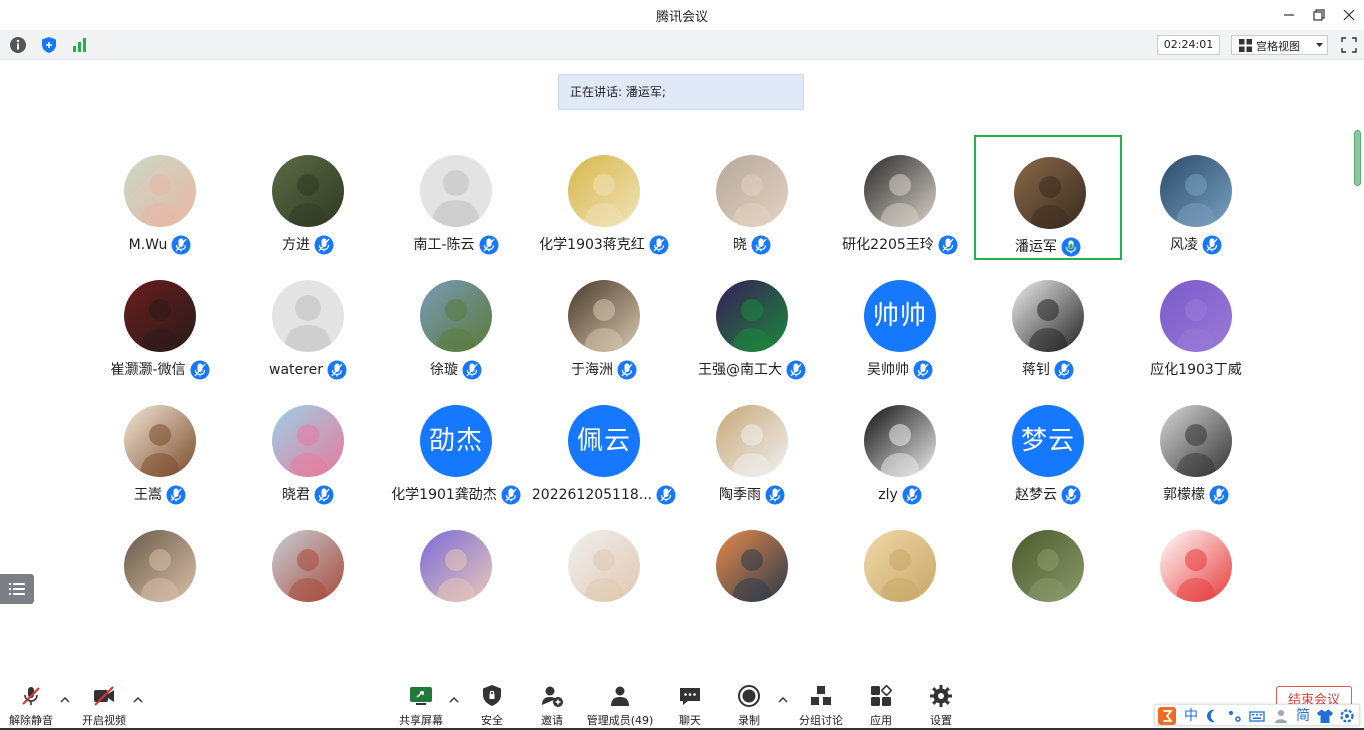  Describe the element at coordinates (1357, 158) in the screenshot. I see `grid-scrollbar-thumb` at that location.